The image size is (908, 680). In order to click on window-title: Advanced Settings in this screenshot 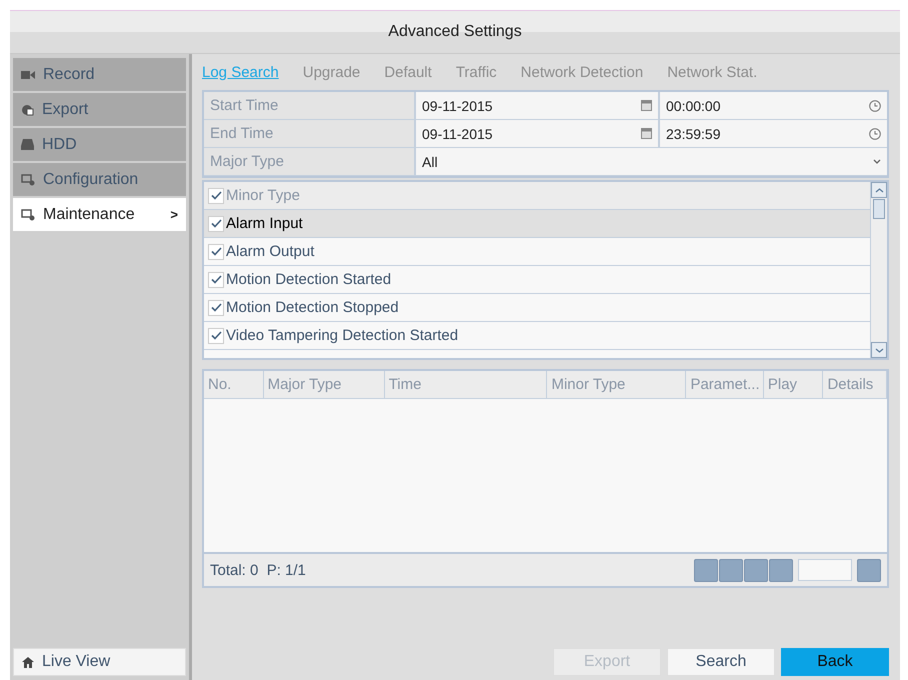, I will do `click(455, 32)`.